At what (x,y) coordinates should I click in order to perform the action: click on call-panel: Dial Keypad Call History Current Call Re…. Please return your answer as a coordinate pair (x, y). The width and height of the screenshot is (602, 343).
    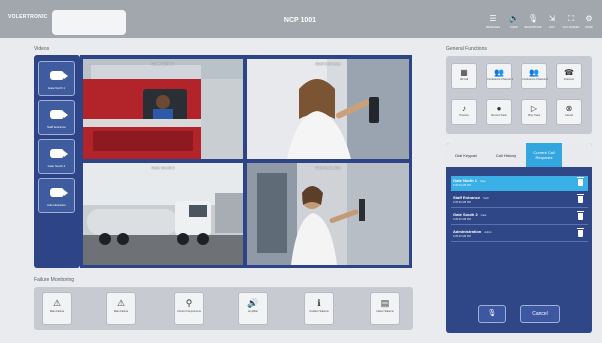
    Looking at the image, I should click on (519, 238).